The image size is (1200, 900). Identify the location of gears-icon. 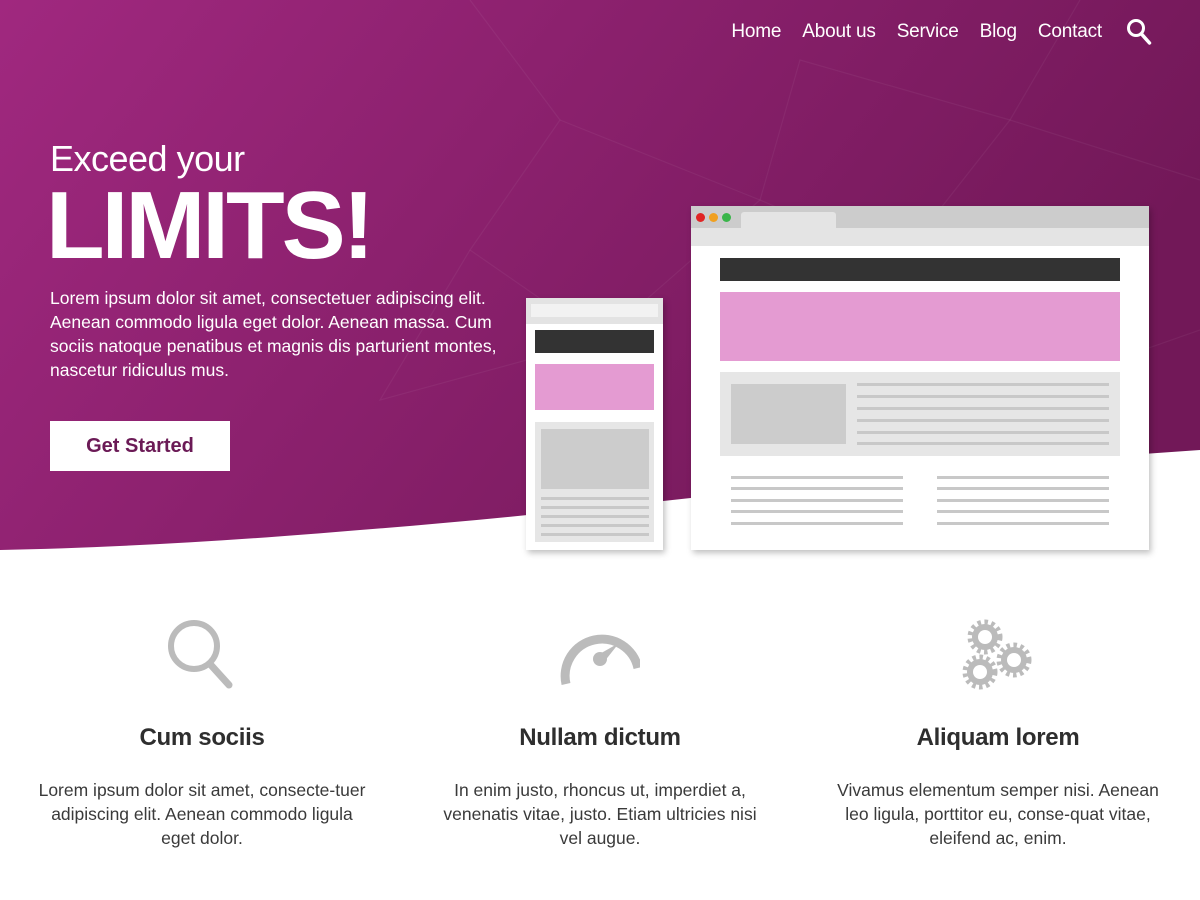
(997, 654).